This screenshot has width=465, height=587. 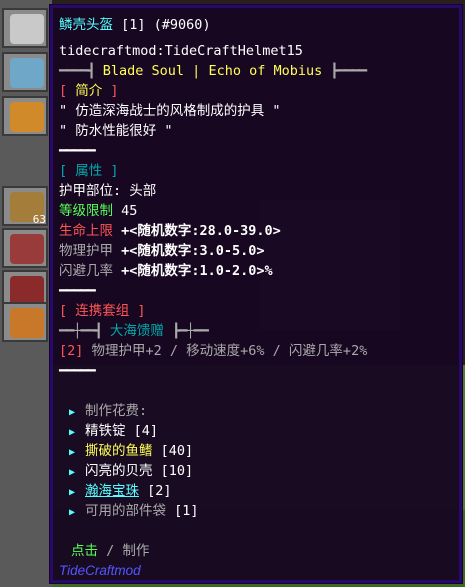 I want to click on material-count: [40], so click(x=177, y=451).